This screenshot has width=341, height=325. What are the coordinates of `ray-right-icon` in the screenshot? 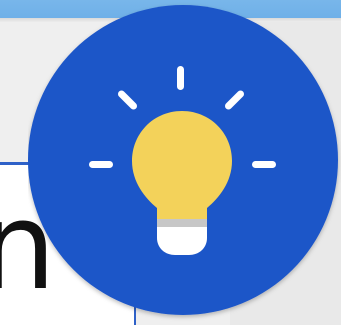 It's located at (264, 164).